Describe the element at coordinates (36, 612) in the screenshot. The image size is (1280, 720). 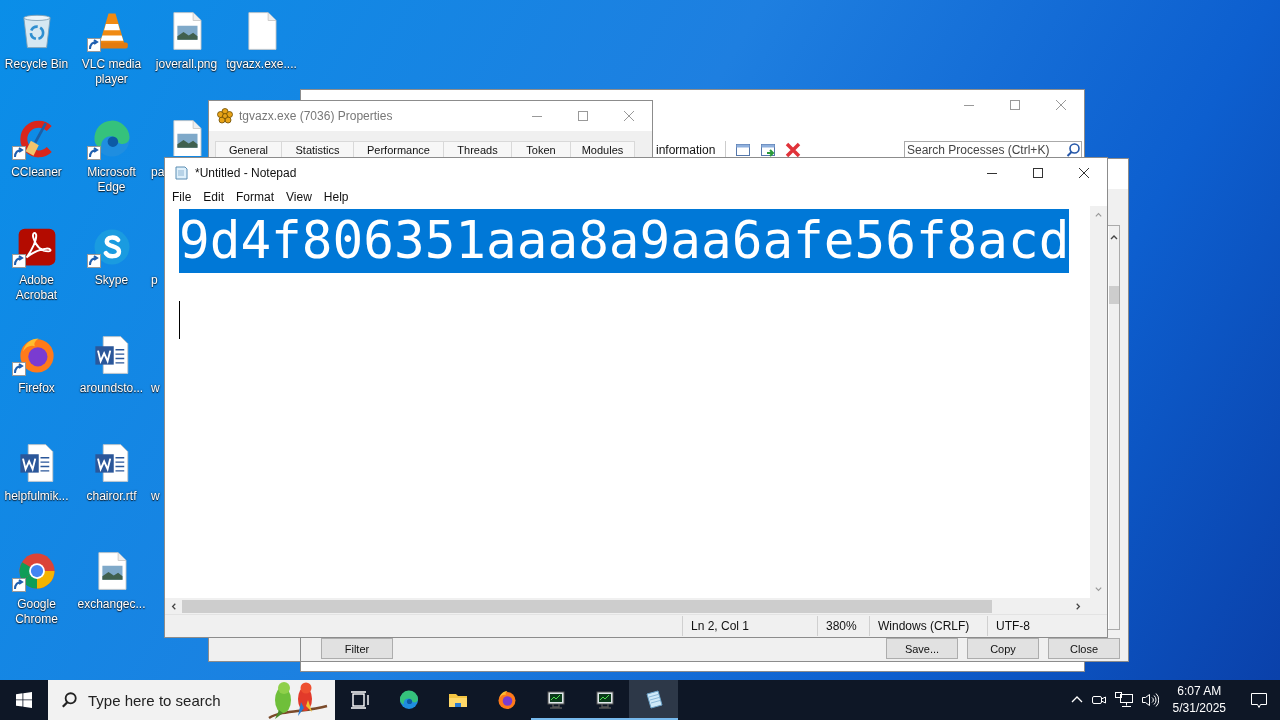
I see `icon-label: Google Chrome` at that location.